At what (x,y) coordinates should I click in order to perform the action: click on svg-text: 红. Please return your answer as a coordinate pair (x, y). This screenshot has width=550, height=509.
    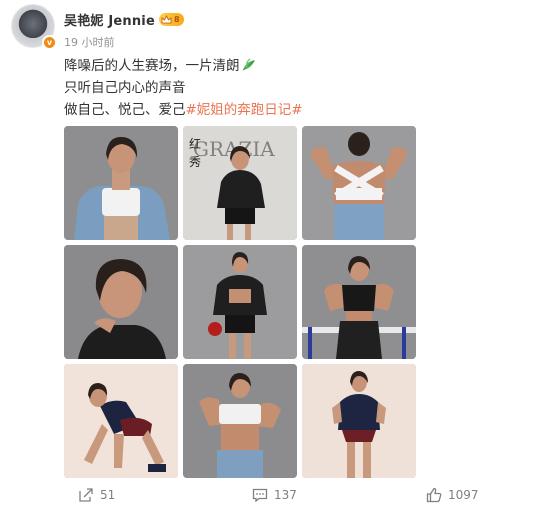
    Looking at the image, I should click on (195, 143).